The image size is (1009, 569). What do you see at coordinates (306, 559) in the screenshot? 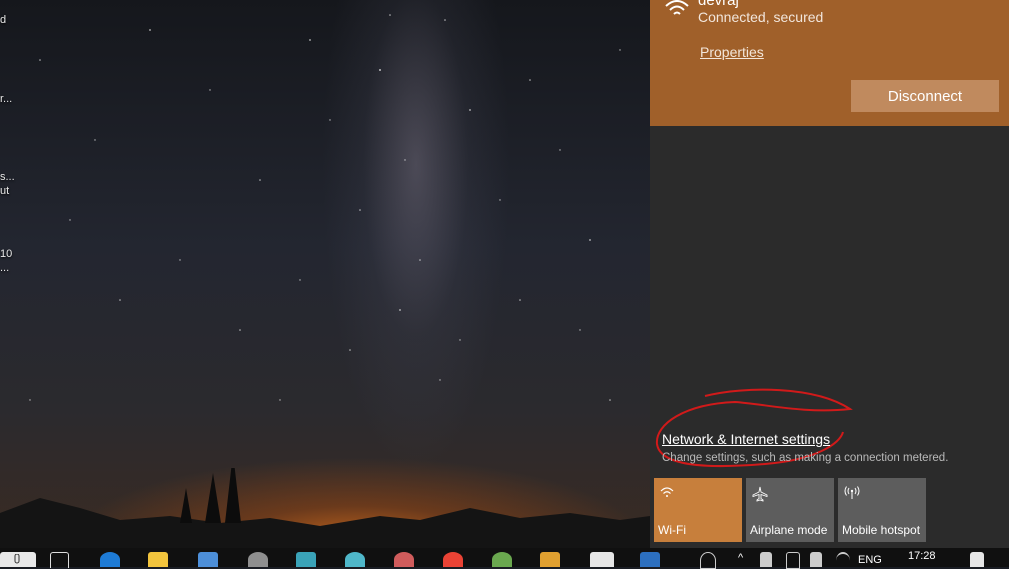
I see `photos-icon` at bounding box center [306, 559].